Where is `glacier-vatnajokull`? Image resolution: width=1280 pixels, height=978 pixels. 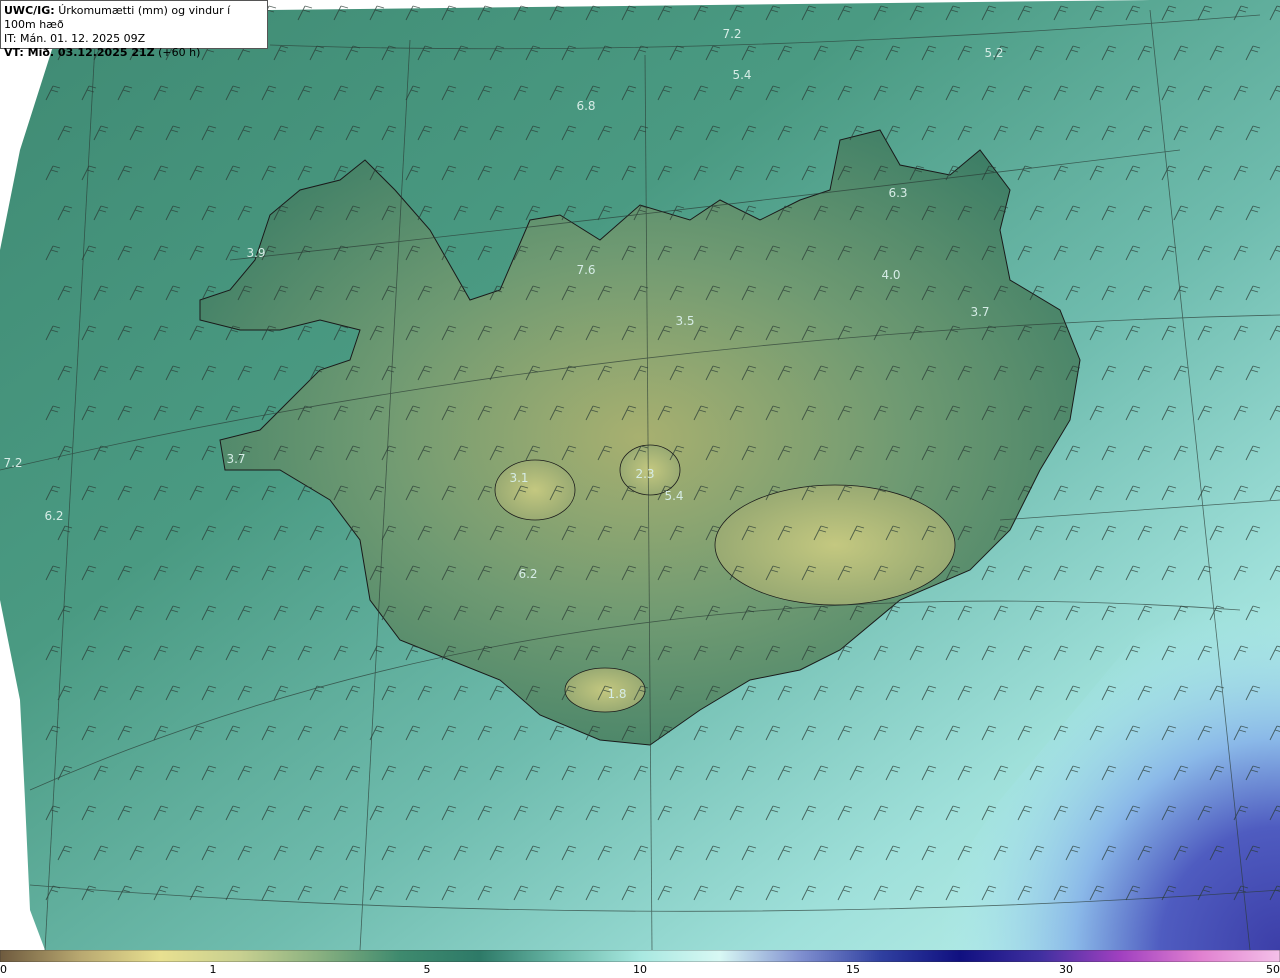 glacier-vatnajokull is located at coordinates (835, 545).